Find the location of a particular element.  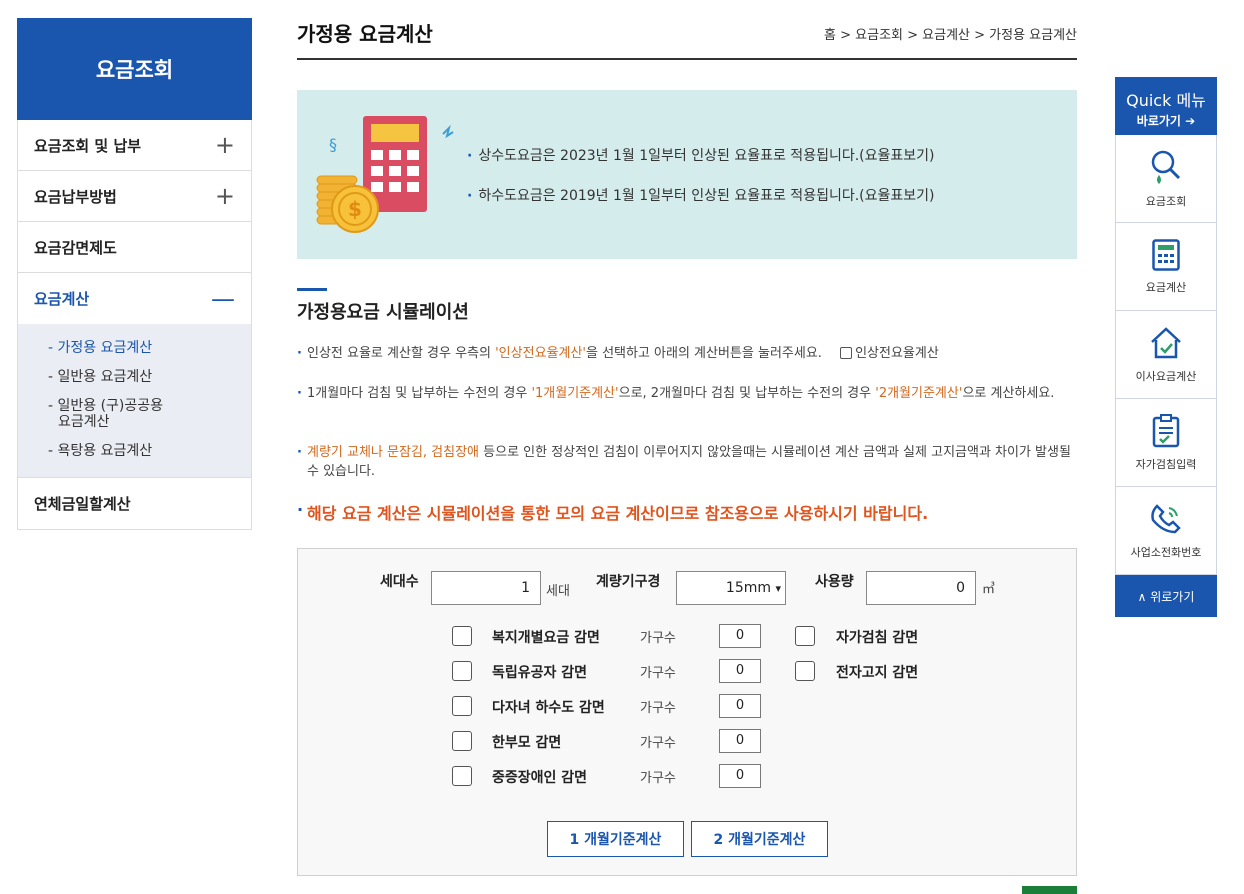

submenu-item-label: - 일반용 (구)공공용 is located at coordinates (106, 406).